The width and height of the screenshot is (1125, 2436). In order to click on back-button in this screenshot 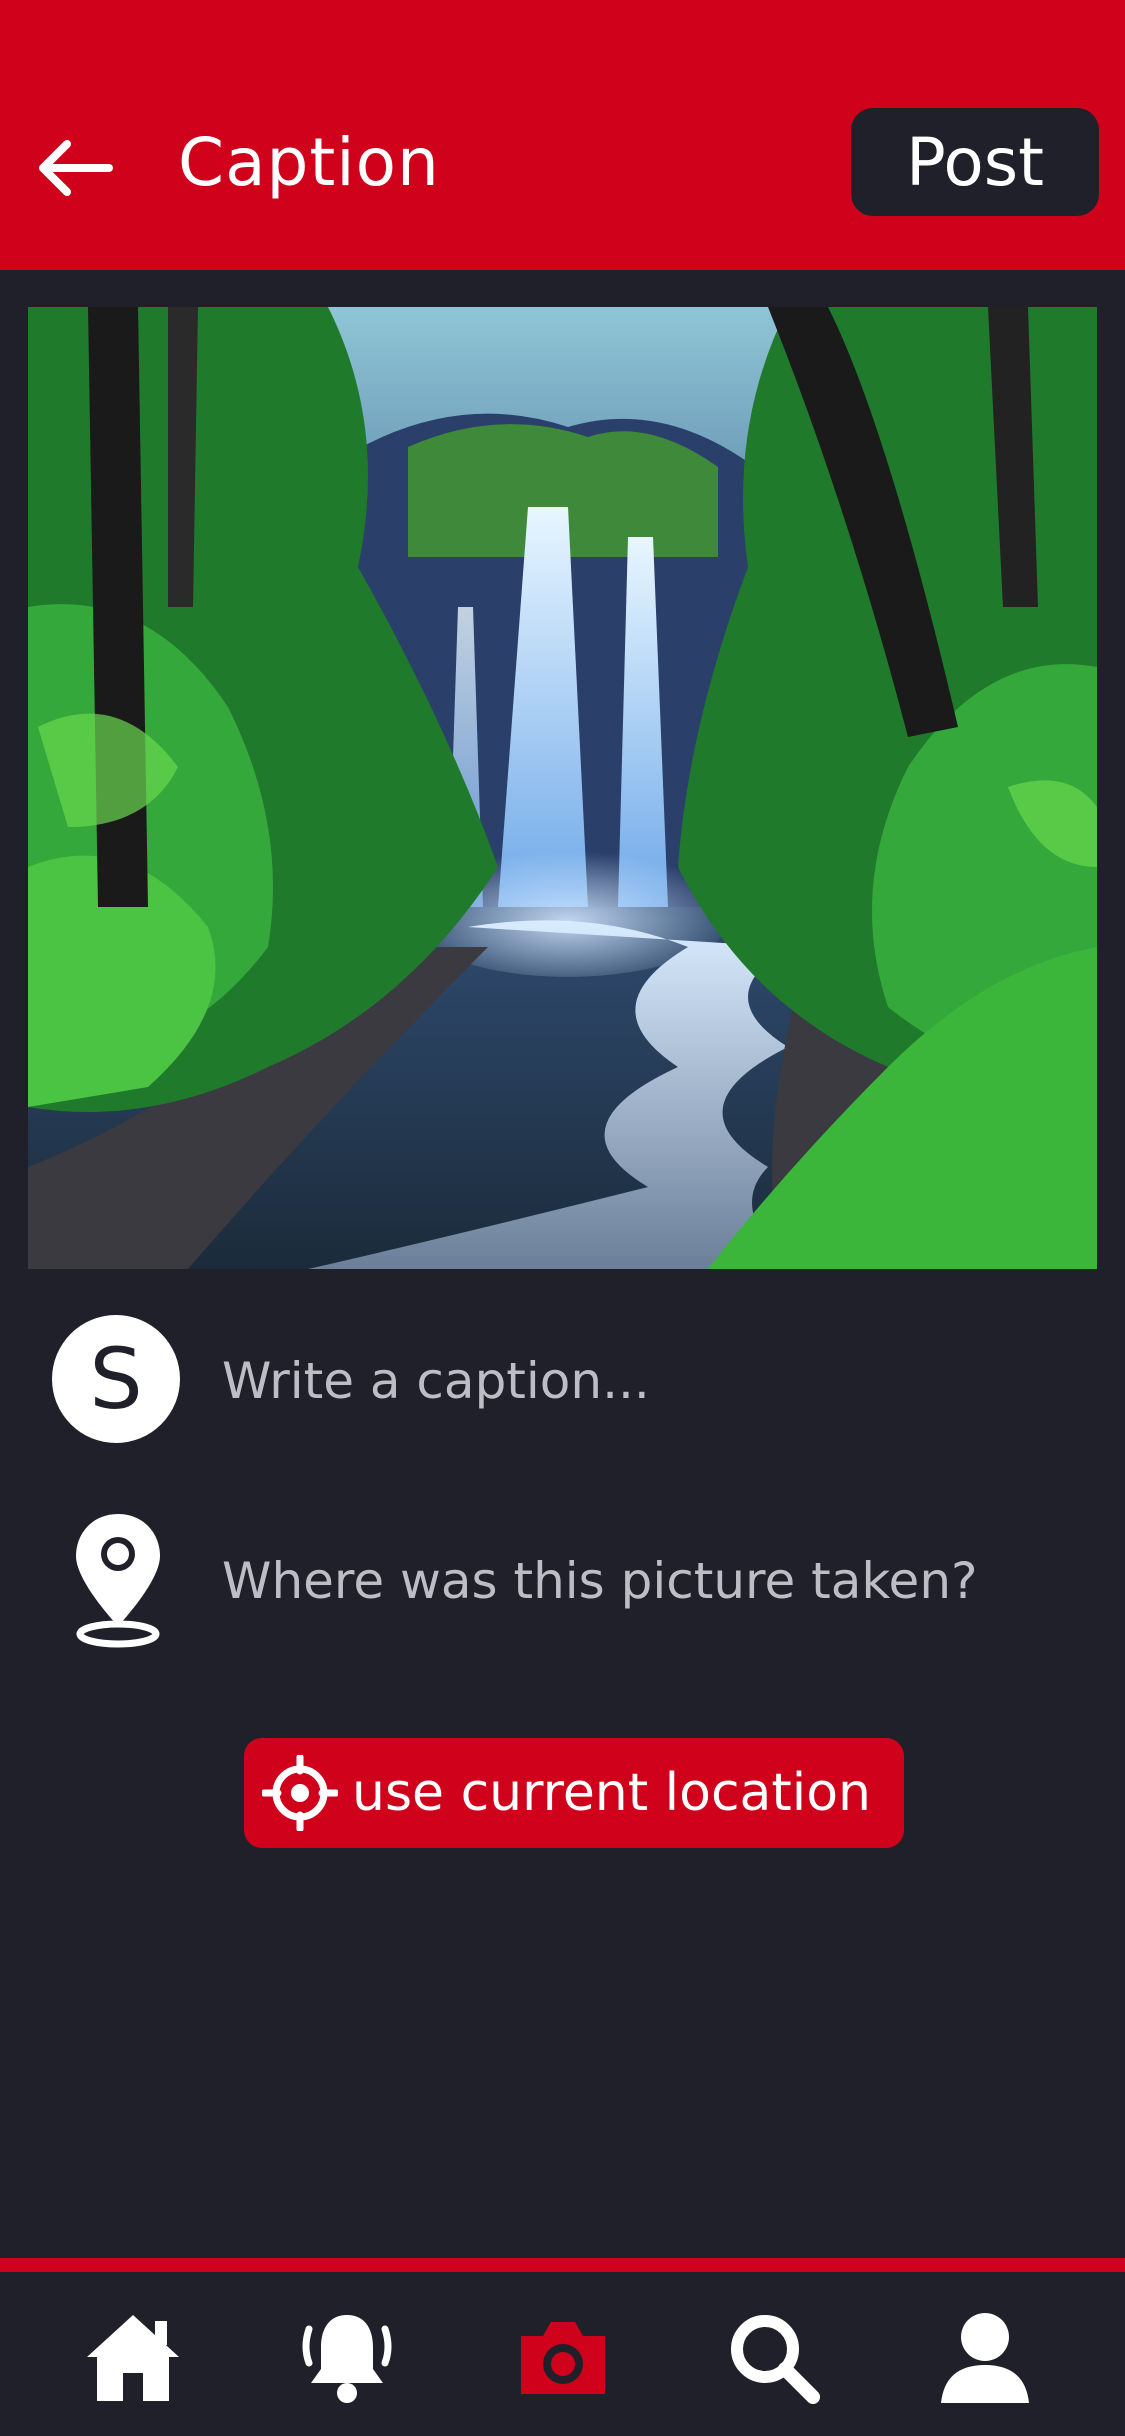, I will do `click(75, 168)`.